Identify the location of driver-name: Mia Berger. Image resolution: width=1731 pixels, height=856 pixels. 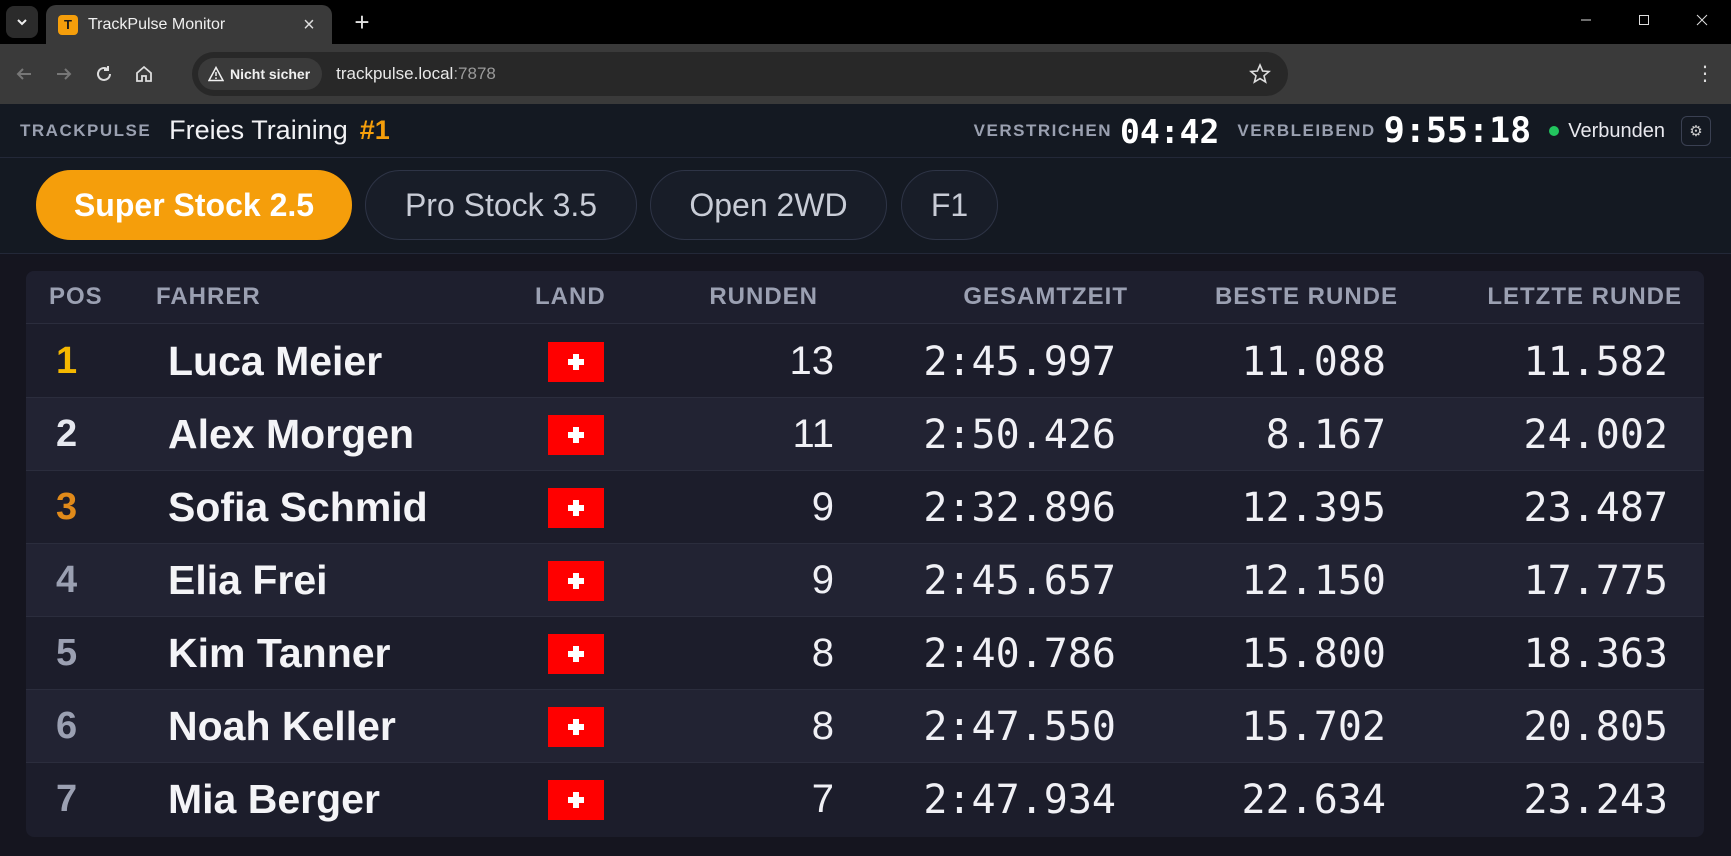
(274, 799).